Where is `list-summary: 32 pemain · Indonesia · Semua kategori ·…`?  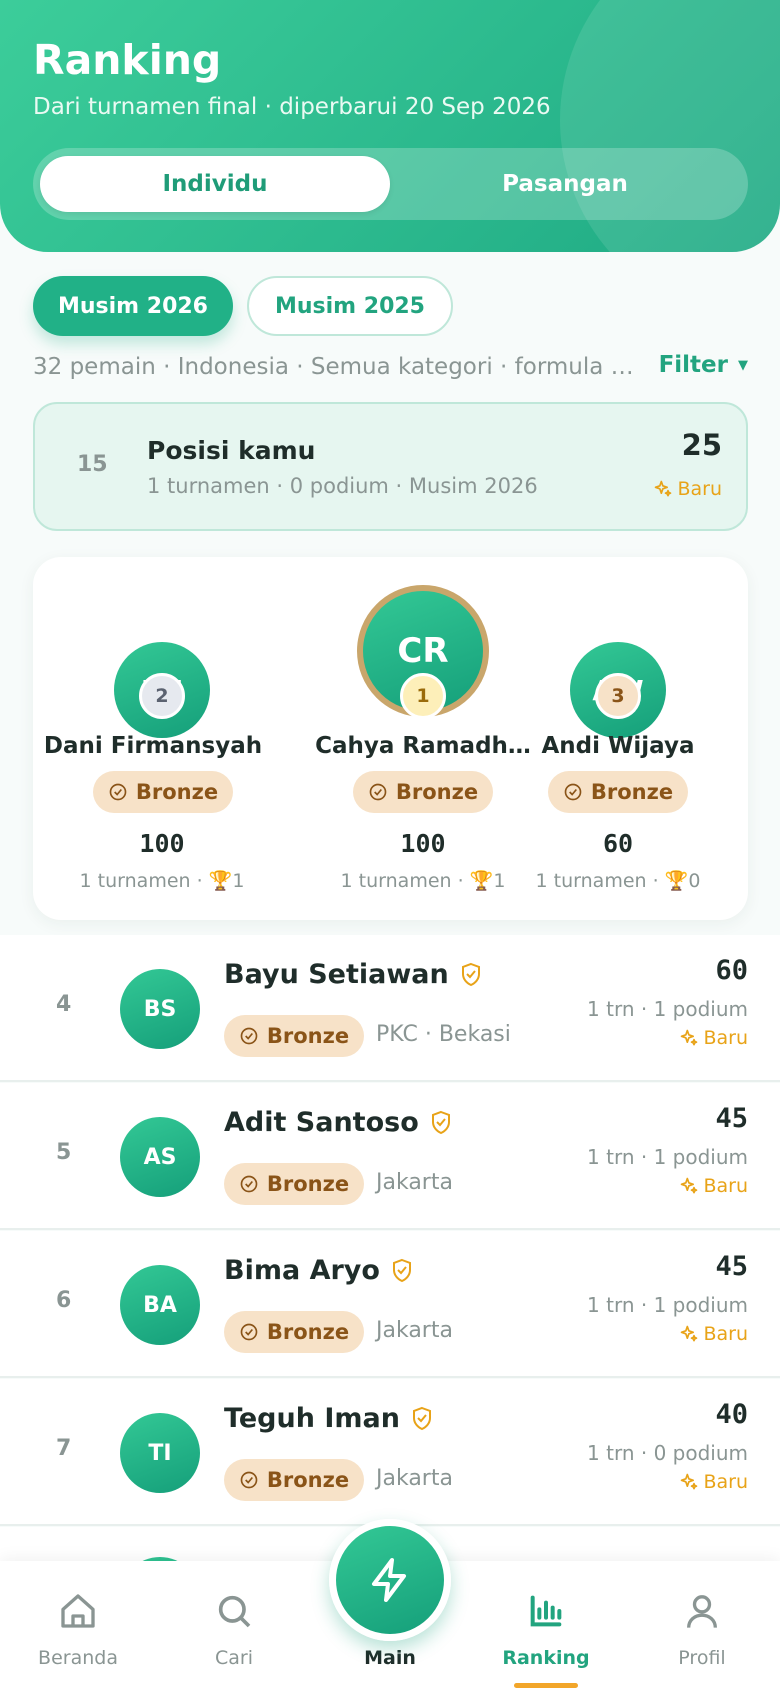
list-summary: 32 pemain · Indonesia · Semua kategori ·… is located at coordinates (333, 367).